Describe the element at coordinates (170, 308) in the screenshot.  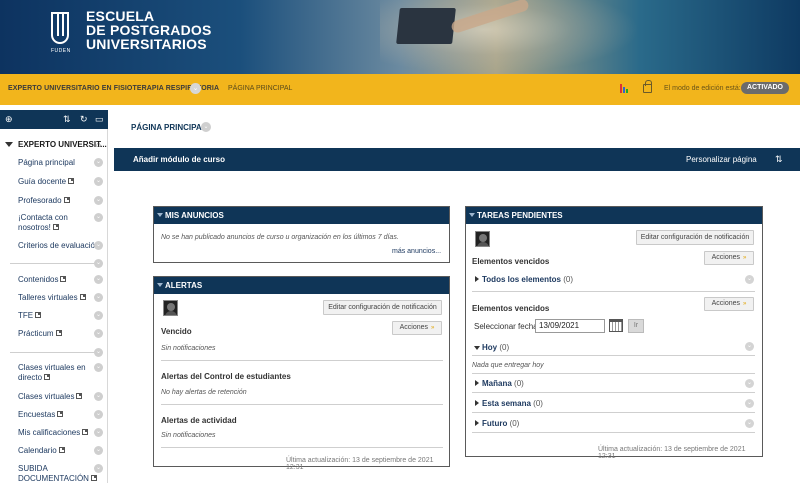
I see `avatar` at that location.